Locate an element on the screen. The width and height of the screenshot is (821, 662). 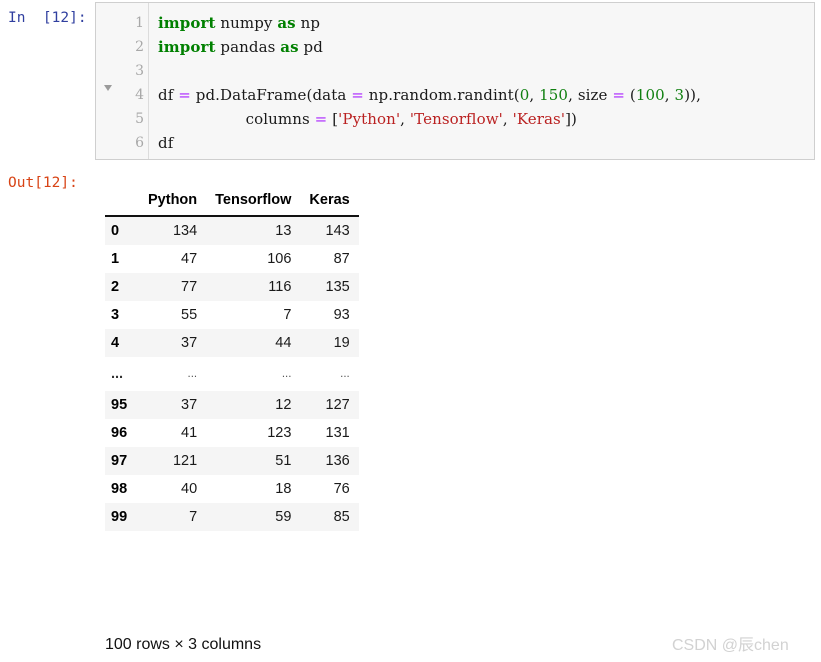
table-cell: 44 is located at coordinates (283, 343).